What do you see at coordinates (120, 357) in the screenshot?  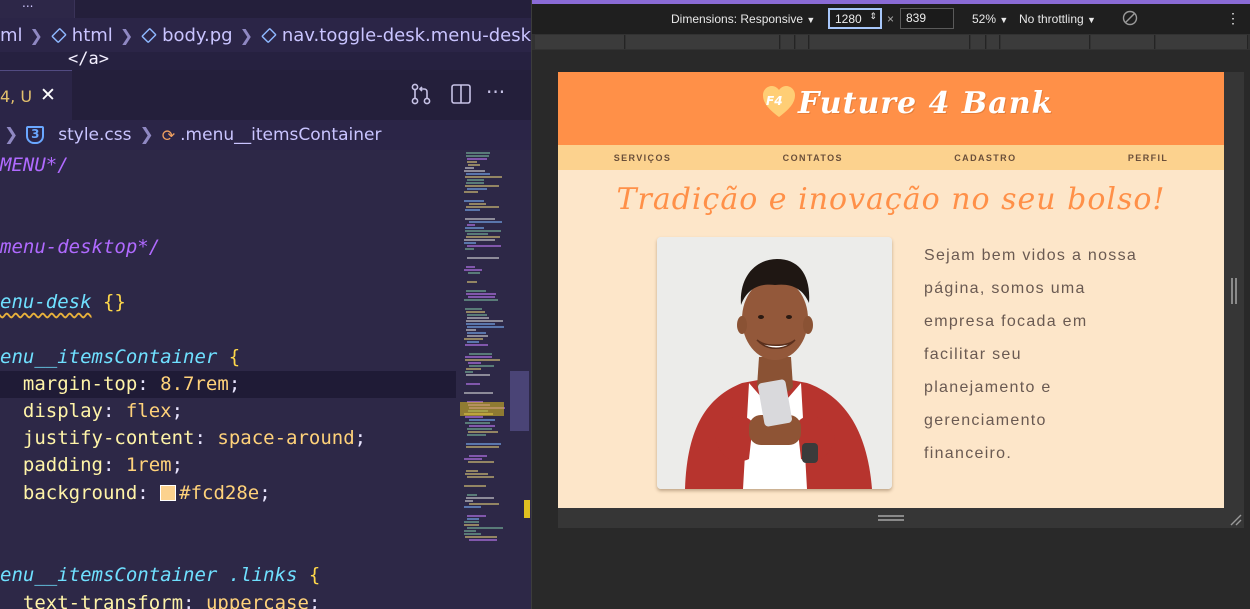 I see `code-line: enu__itemsContainer {` at bounding box center [120, 357].